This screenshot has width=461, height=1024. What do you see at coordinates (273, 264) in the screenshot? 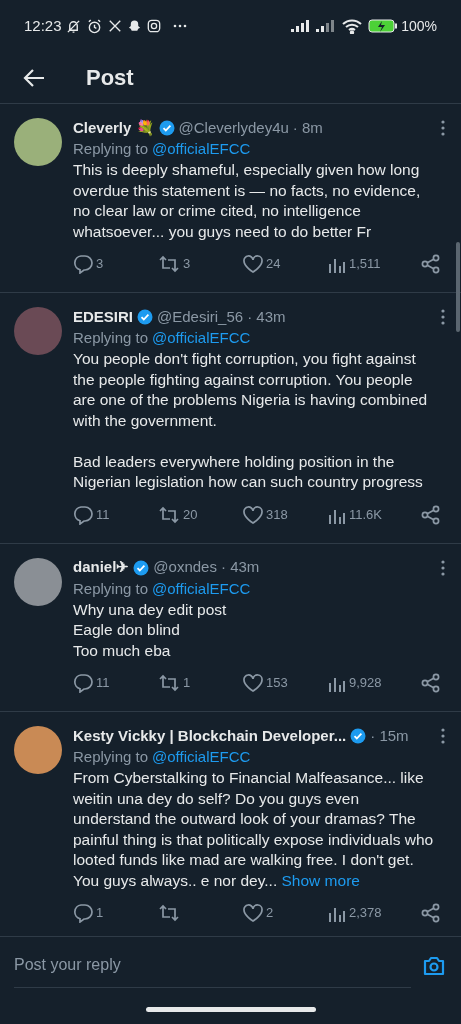
I see `stat-count: 24` at bounding box center [273, 264].